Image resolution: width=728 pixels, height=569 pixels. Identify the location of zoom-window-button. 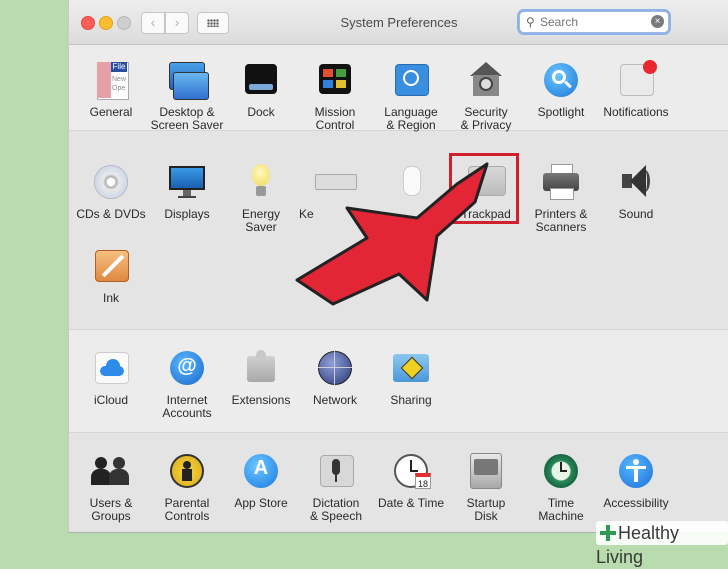
(124, 23).